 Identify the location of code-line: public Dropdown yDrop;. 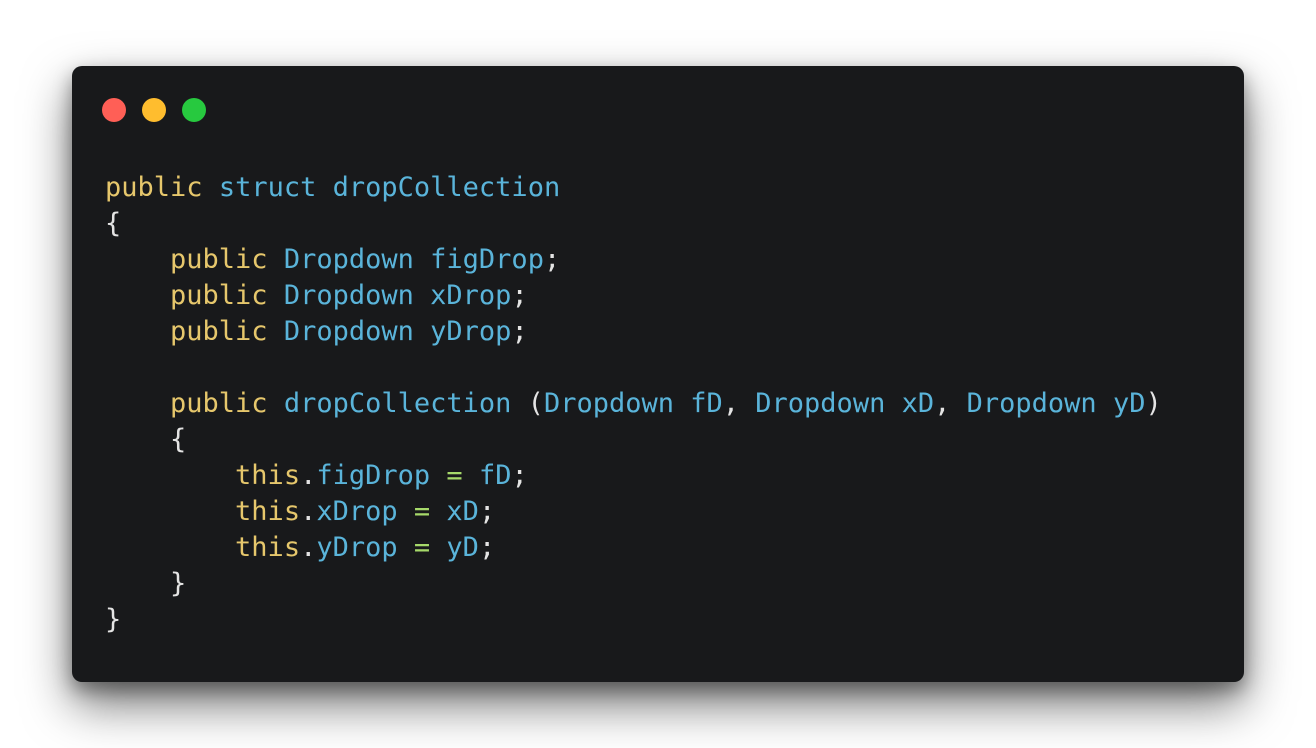
(633, 332).